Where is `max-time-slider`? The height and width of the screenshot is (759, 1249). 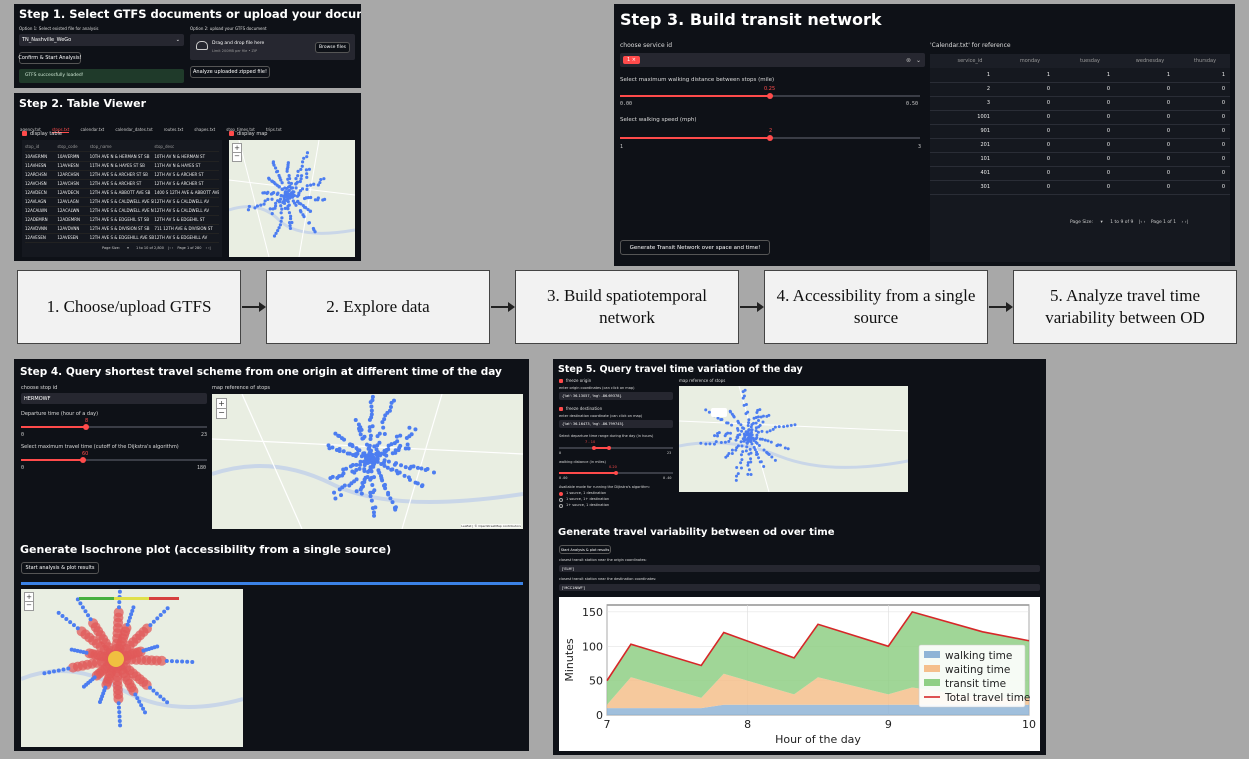
max-time-slider is located at coordinates (114, 460).